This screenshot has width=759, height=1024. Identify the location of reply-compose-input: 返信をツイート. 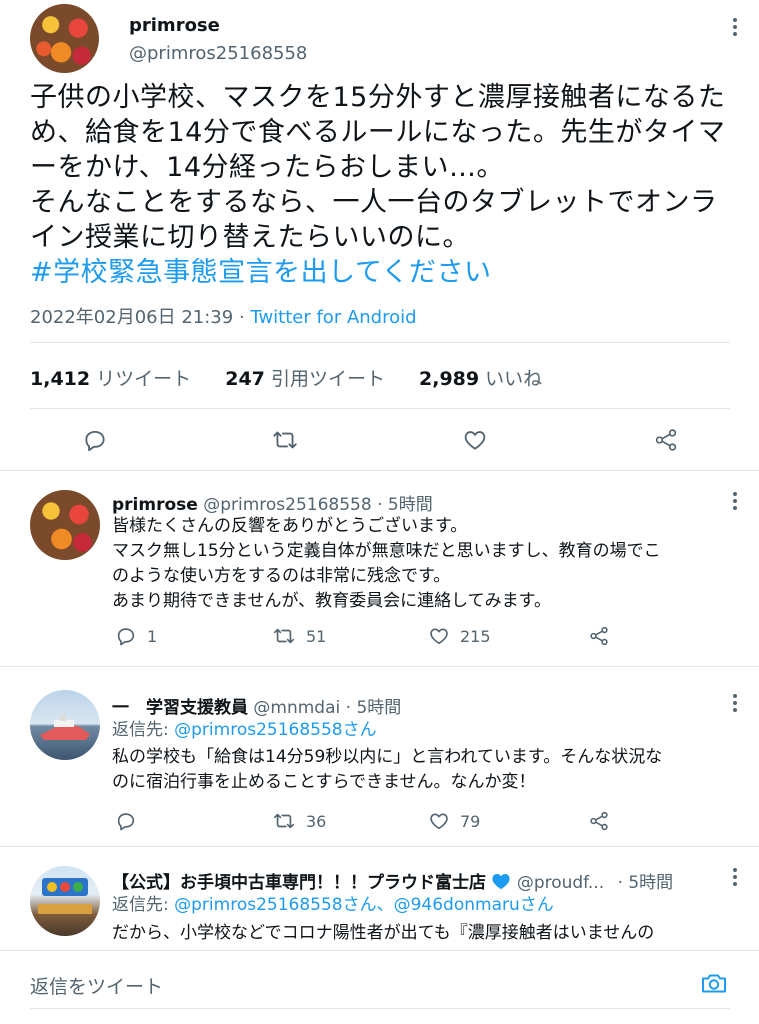
(96, 985).